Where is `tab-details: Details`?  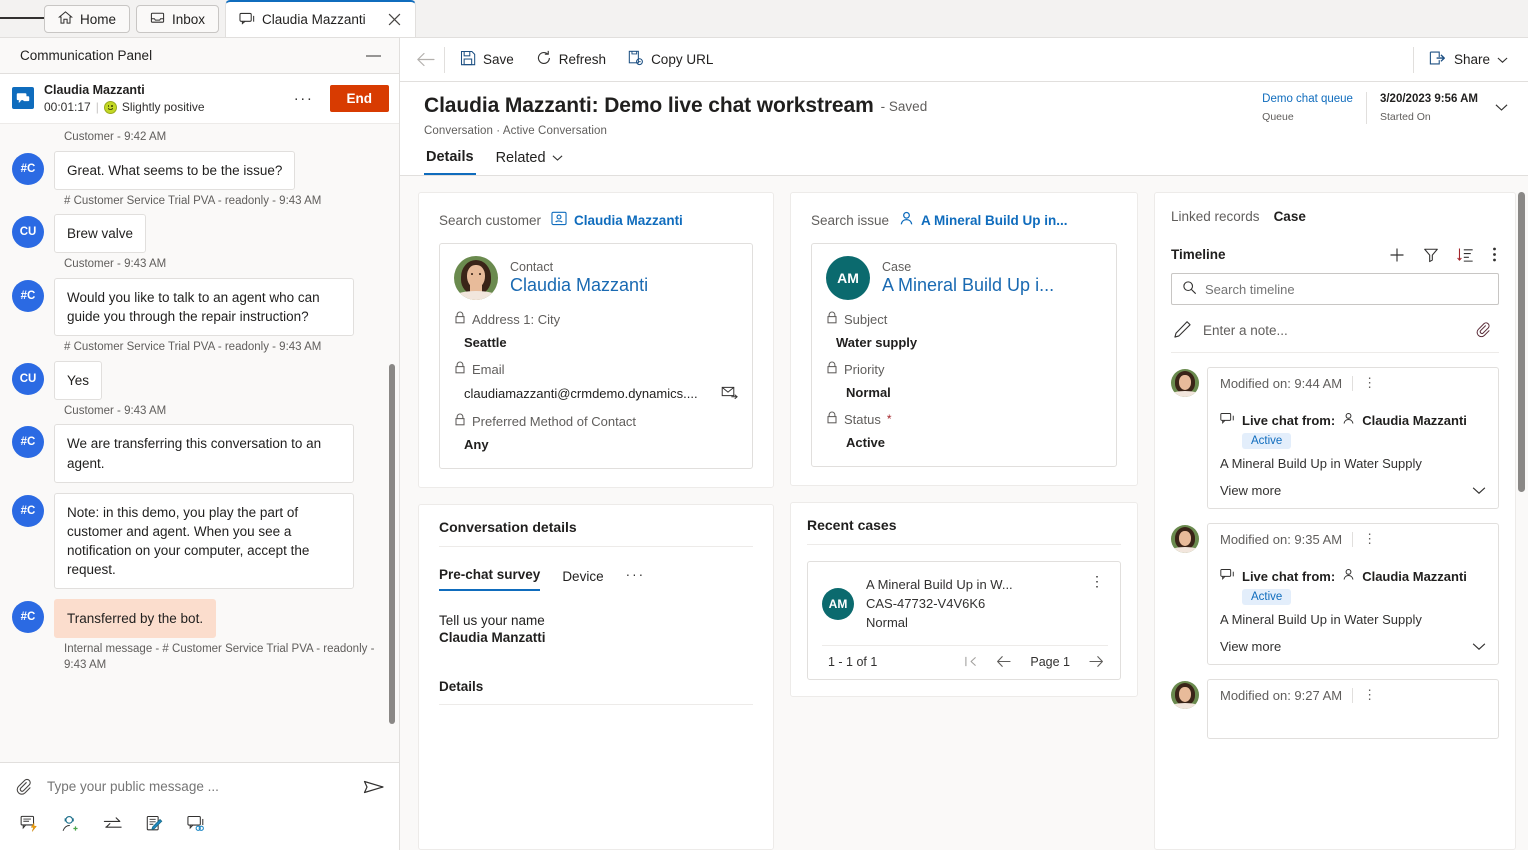
tab-details: Details is located at coordinates (450, 162).